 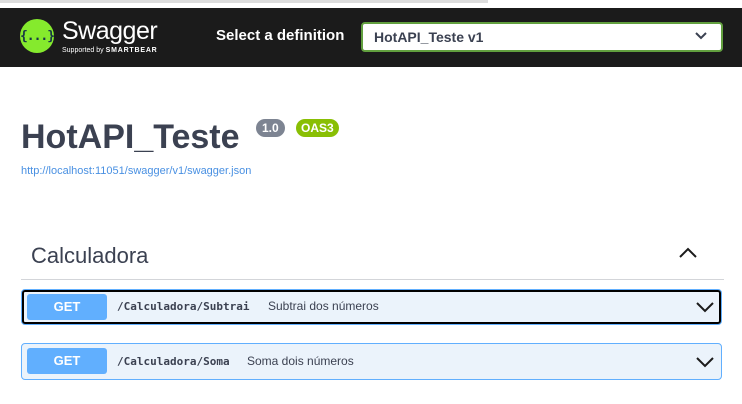 I want to click on definition-select: HotAPI_Teste v1, so click(x=542, y=37).